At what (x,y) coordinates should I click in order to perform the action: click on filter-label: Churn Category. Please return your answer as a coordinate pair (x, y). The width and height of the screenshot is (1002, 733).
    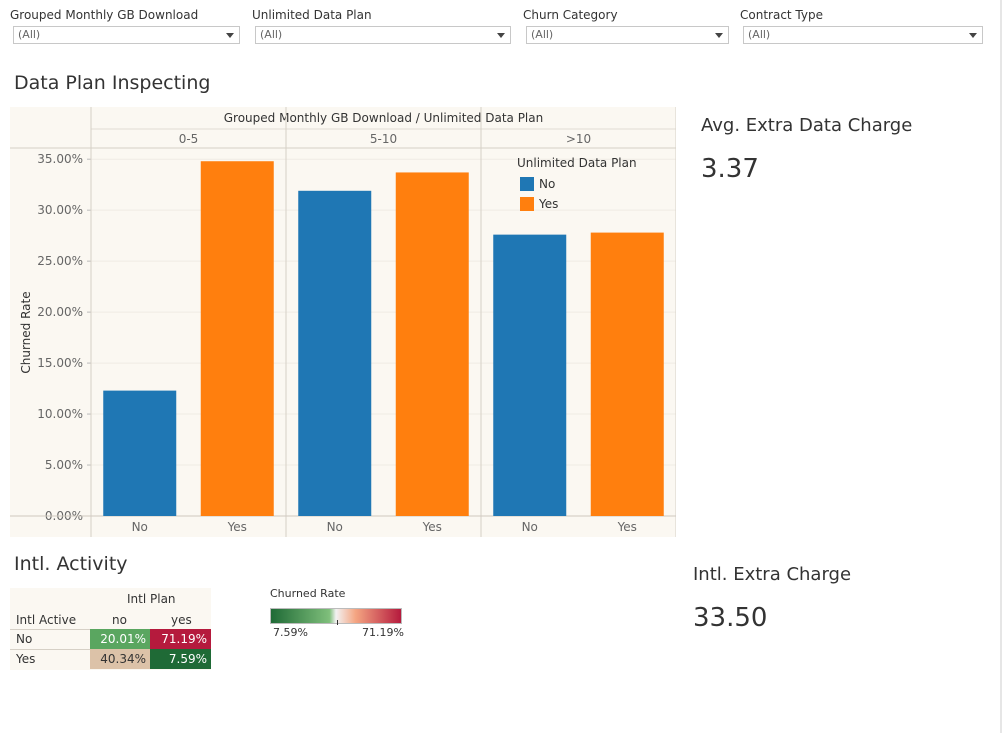
    Looking at the image, I should click on (570, 15).